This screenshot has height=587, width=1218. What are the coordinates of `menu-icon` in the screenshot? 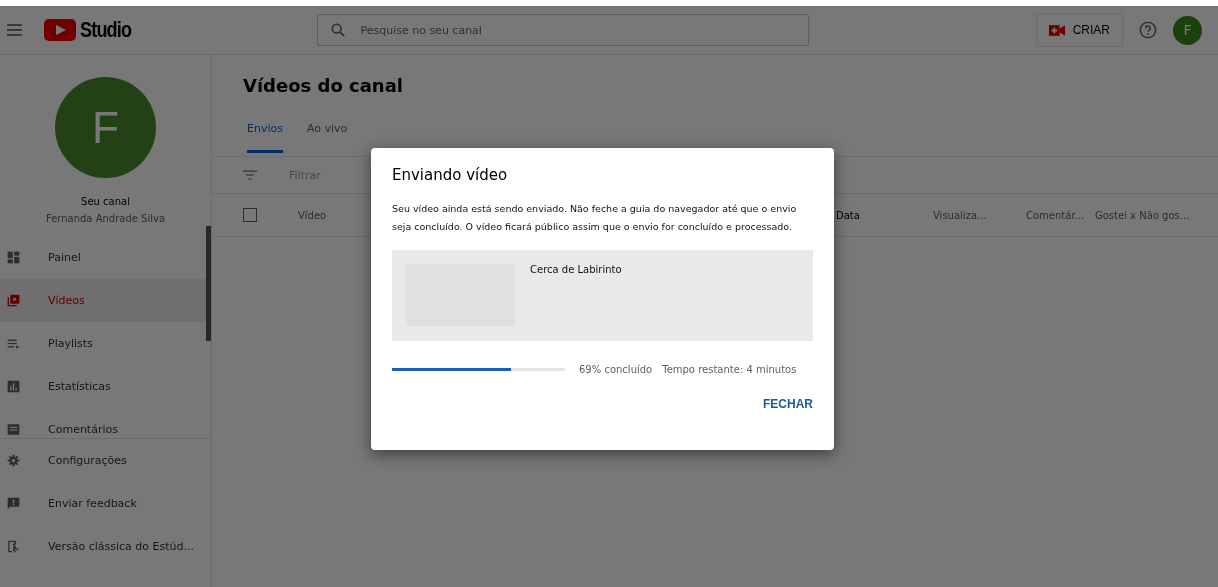 It's located at (14, 30).